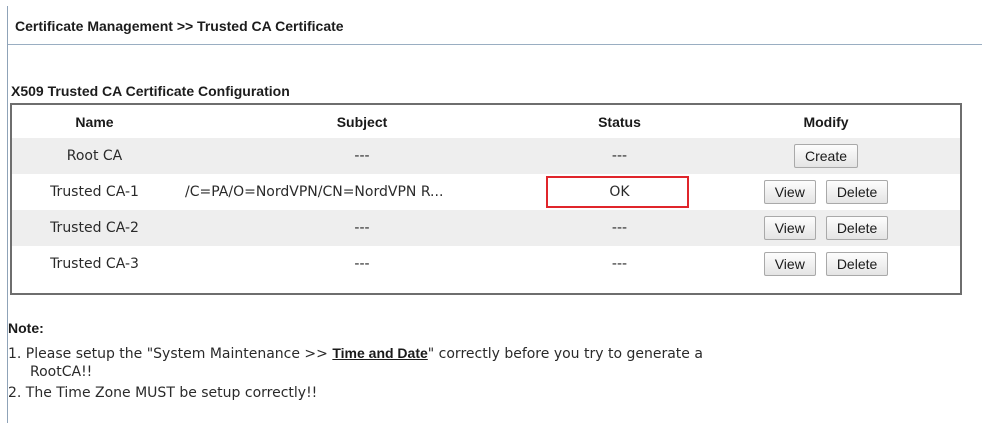  I want to click on table-row-trusted-ca-3: Trusted CA-3 --- --- View Delete, so click(486, 264).